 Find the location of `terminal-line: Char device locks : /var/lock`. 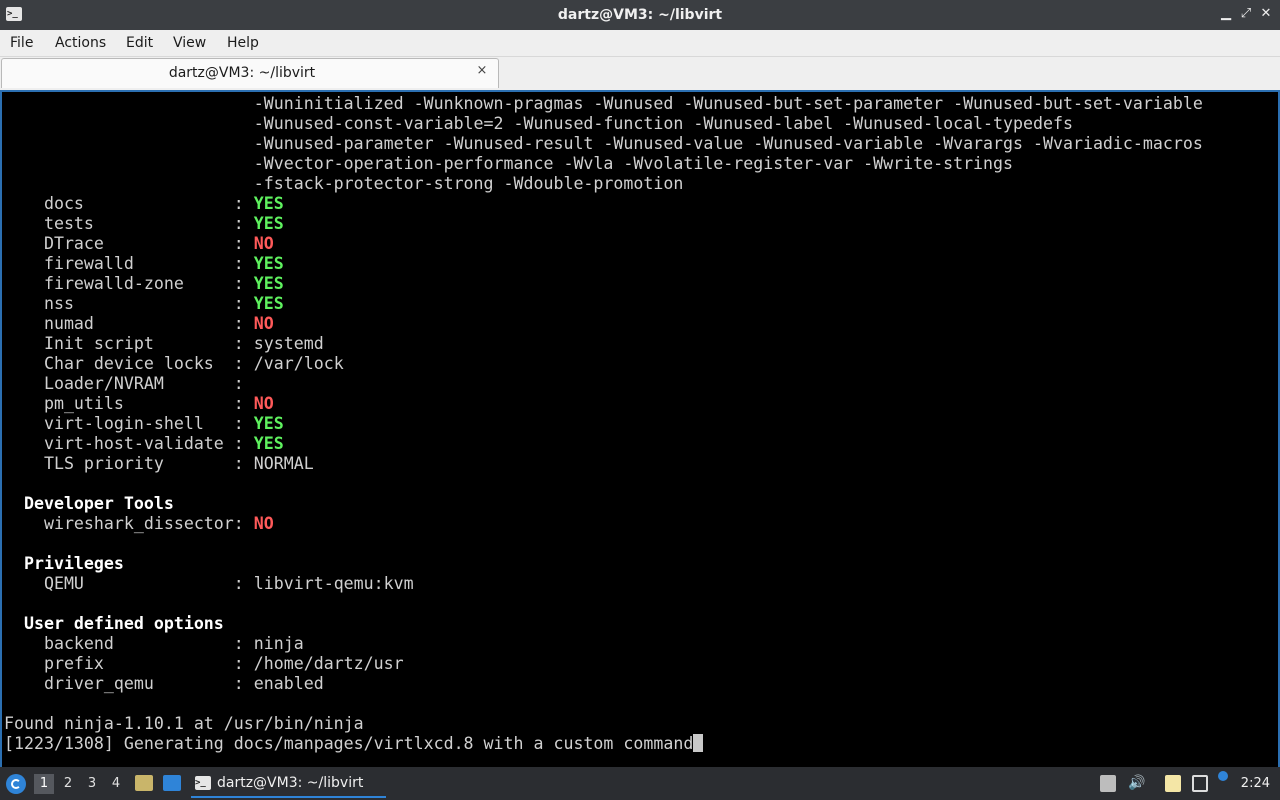

terminal-line: Char device locks : /var/lock is located at coordinates (603, 364).